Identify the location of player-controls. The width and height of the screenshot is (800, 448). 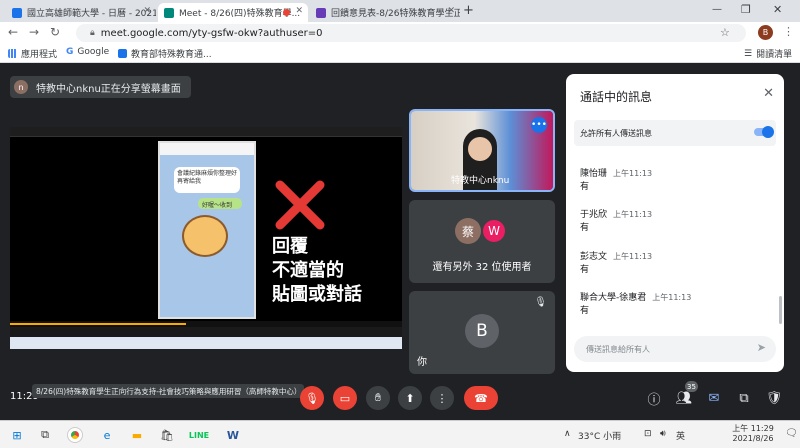
(206, 332).